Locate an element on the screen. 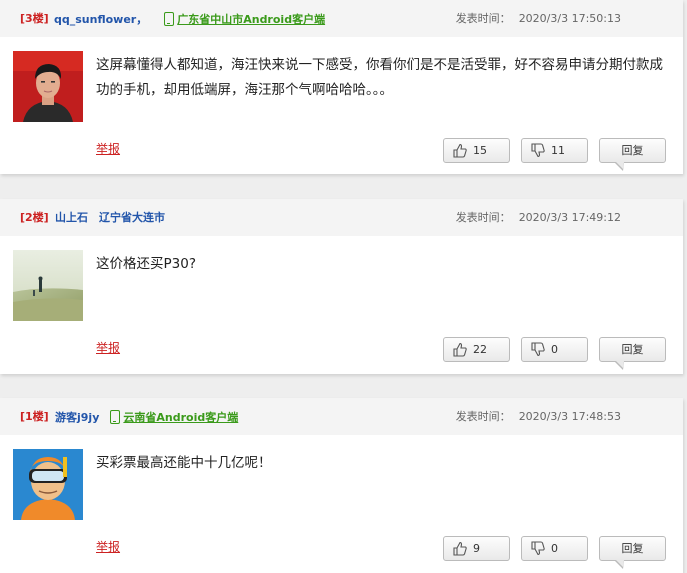 This screenshot has height=573, width=687. floor-number: [3楼] is located at coordinates (34, 18).